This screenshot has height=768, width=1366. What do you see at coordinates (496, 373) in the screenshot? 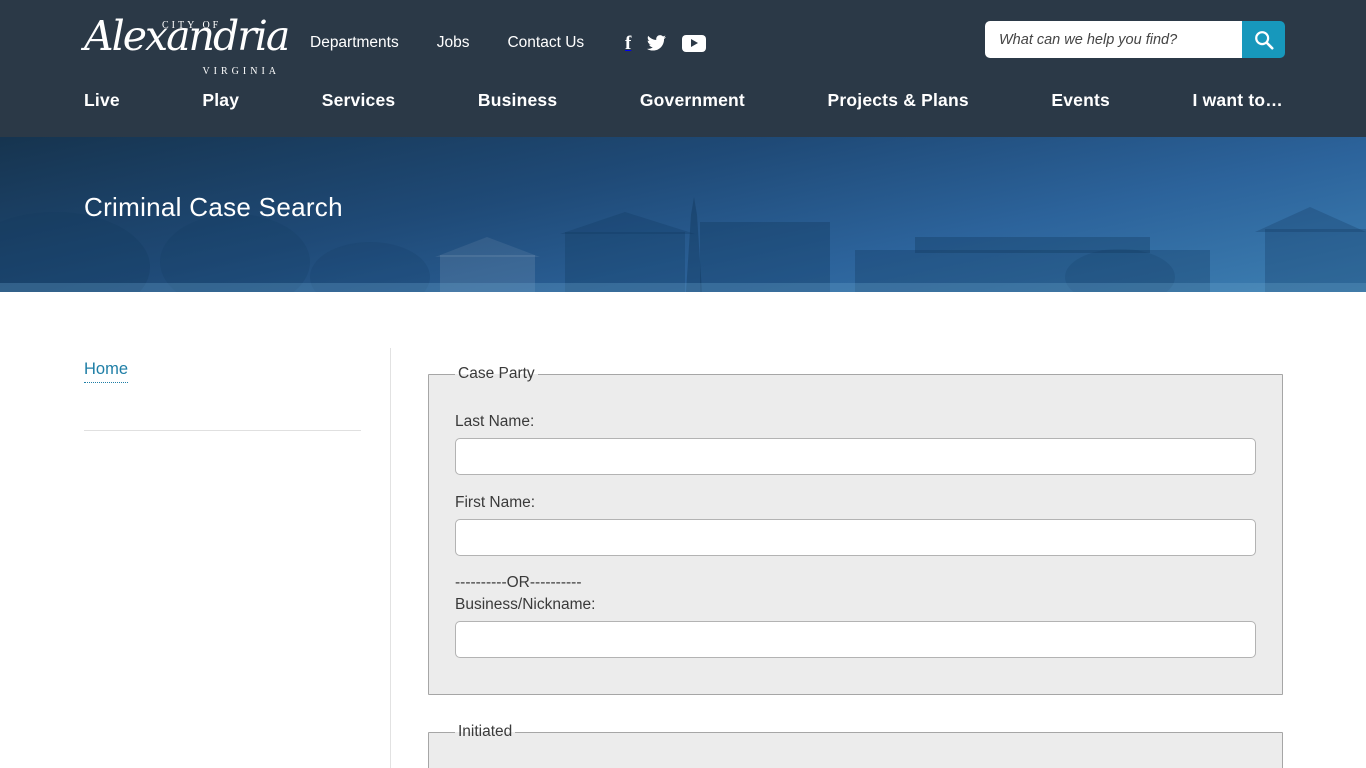
I see `case-party-legend: Case Party` at bounding box center [496, 373].